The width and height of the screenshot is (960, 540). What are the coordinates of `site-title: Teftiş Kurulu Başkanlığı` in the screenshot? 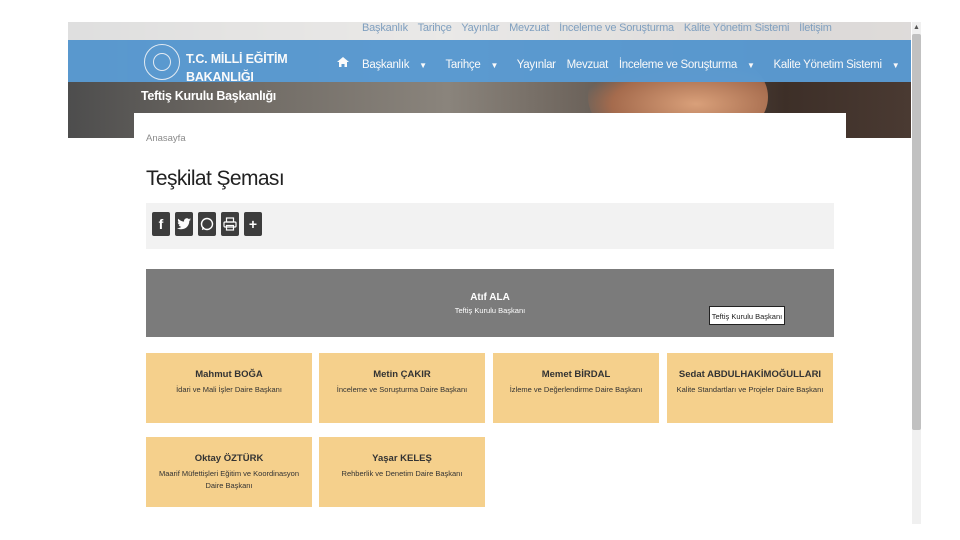 It's located at (208, 96).